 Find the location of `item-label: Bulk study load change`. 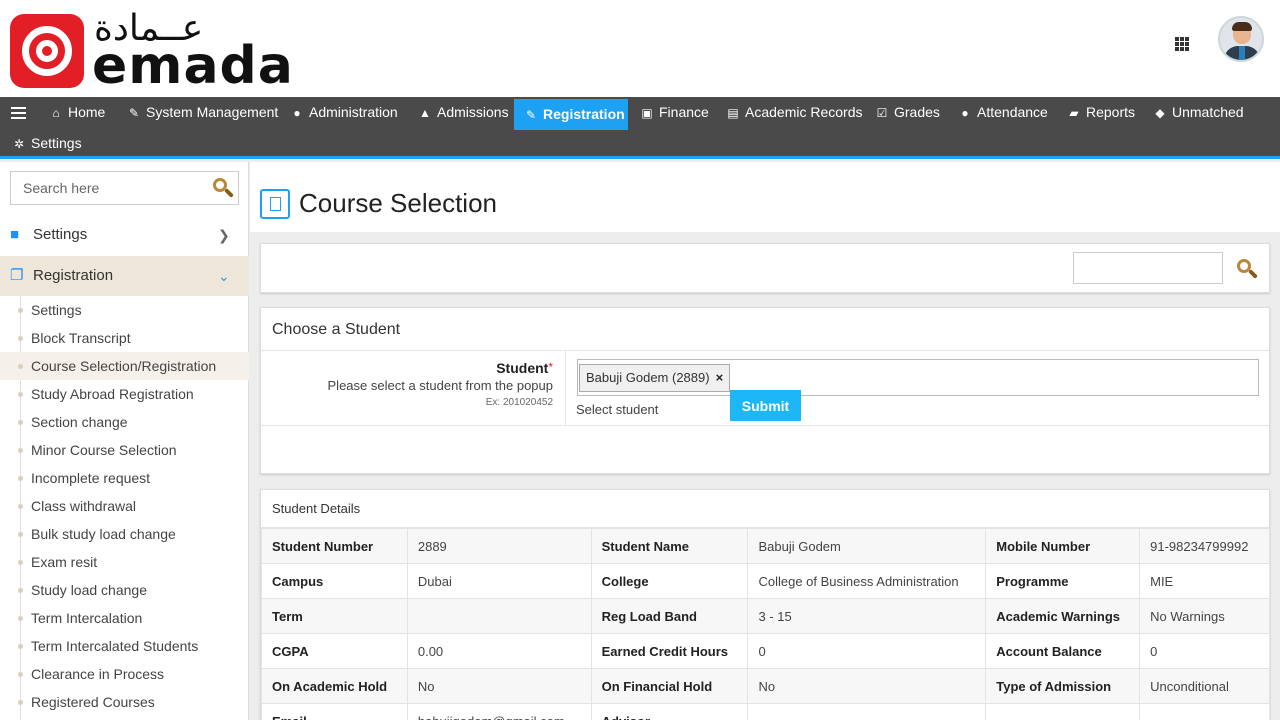

item-label: Bulk study load change is located at coordinates (103, 534).